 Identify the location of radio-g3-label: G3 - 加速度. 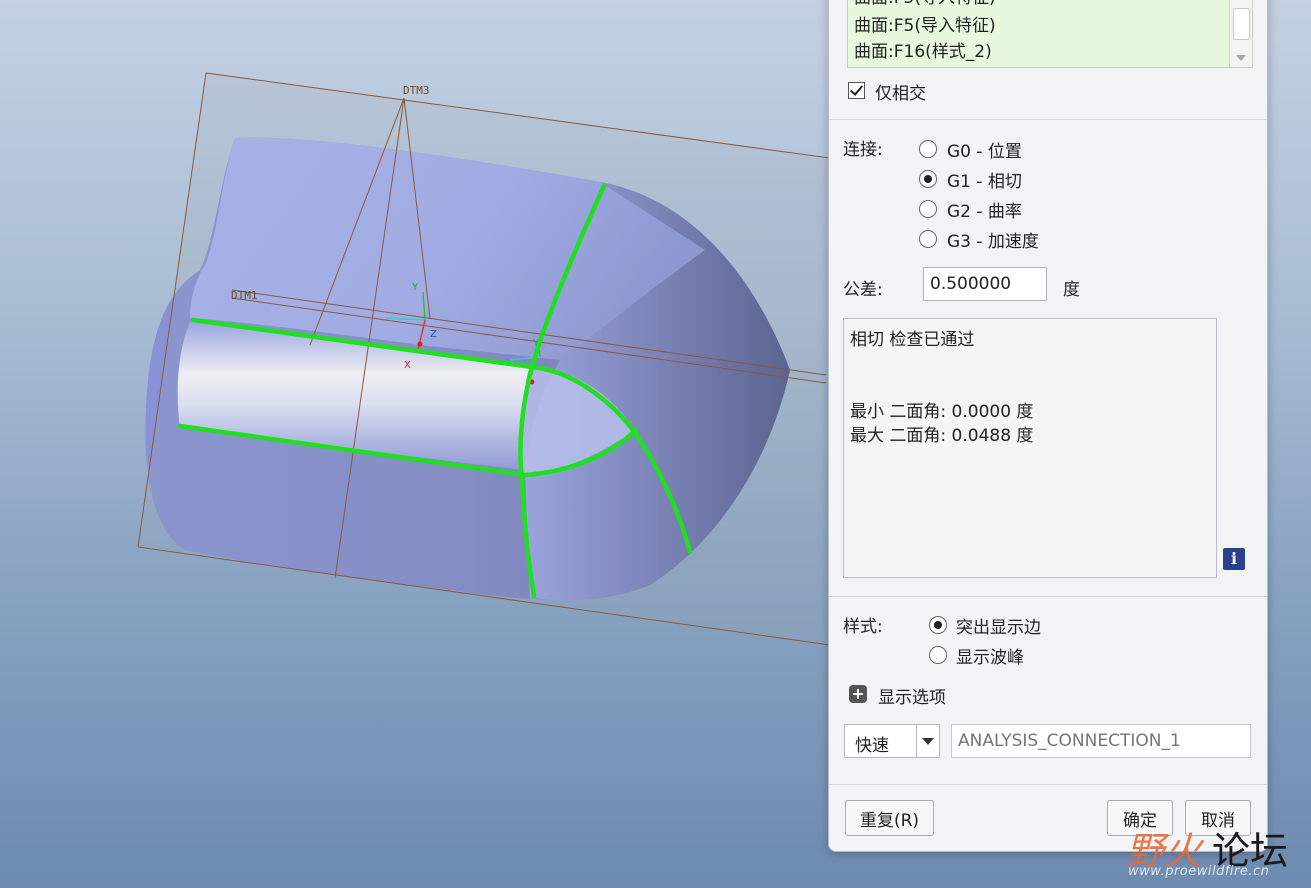
(993, 242).